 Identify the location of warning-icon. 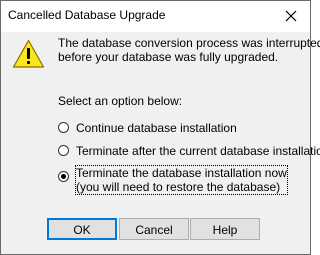
(28, 54).